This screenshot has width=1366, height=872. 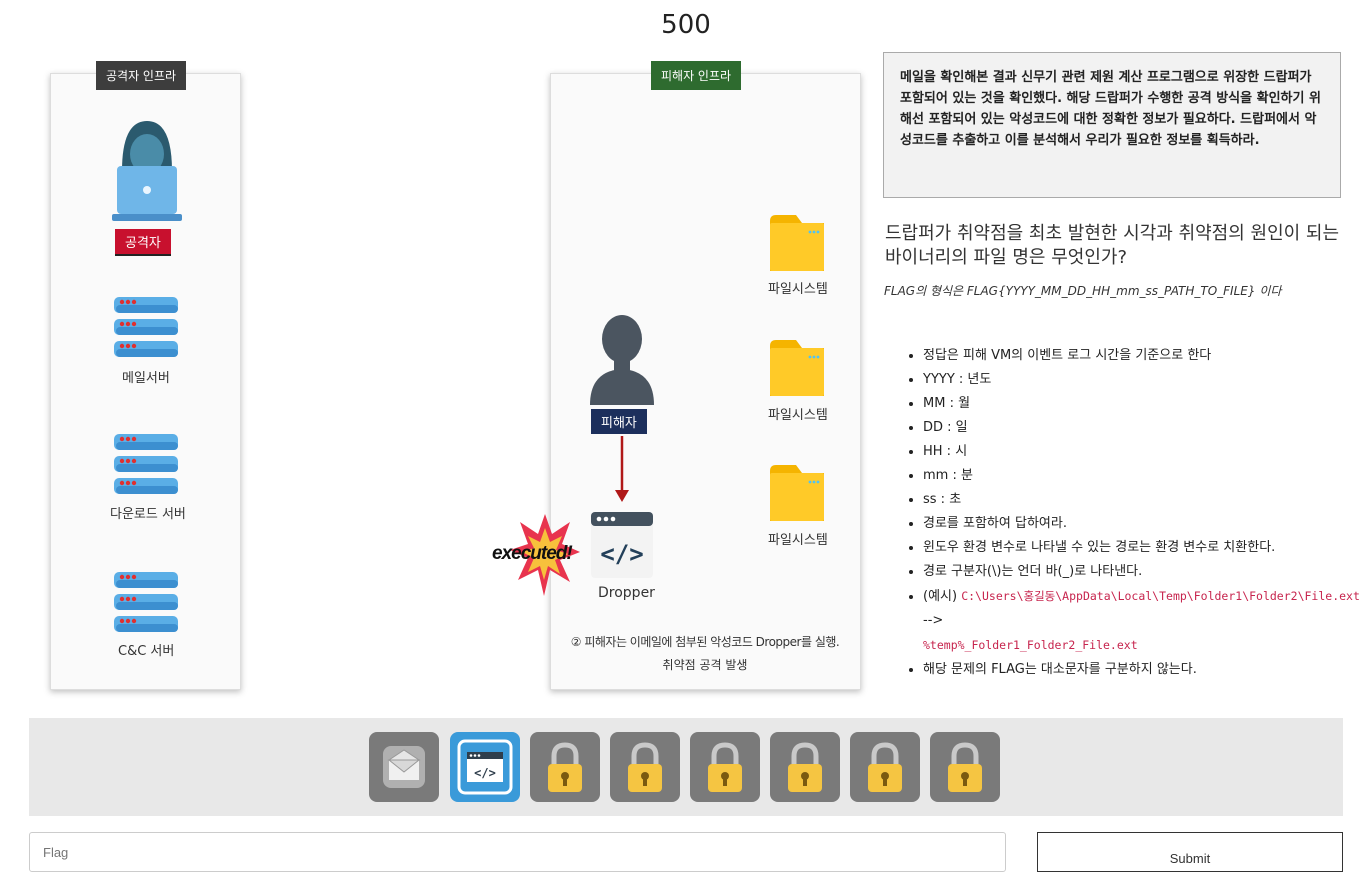 I want to click on list-item: mm : 분, so click(x=1143, y=476).